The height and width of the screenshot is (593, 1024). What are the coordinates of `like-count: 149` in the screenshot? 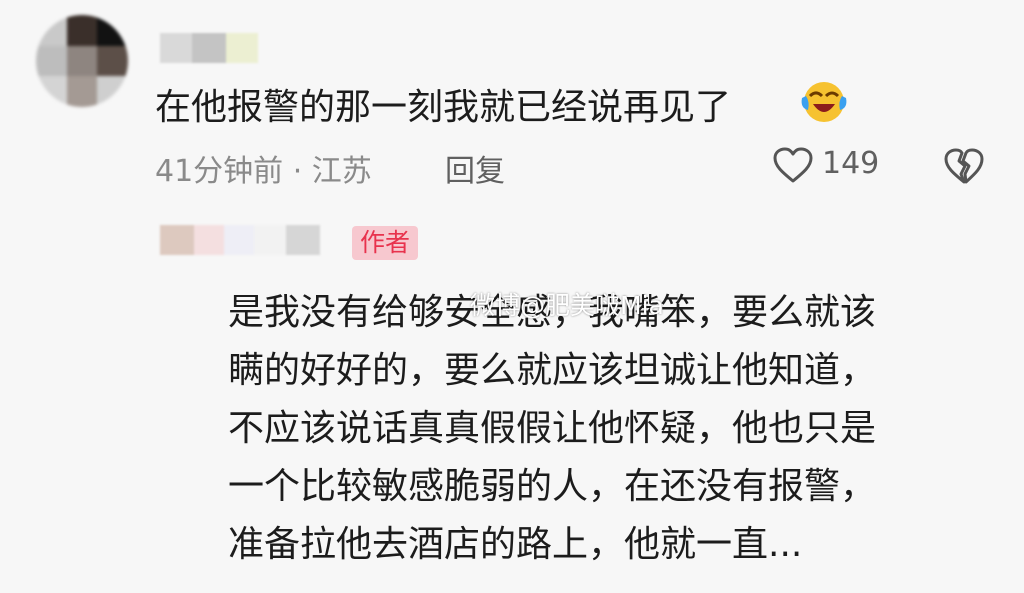 It's located at (851, 163).